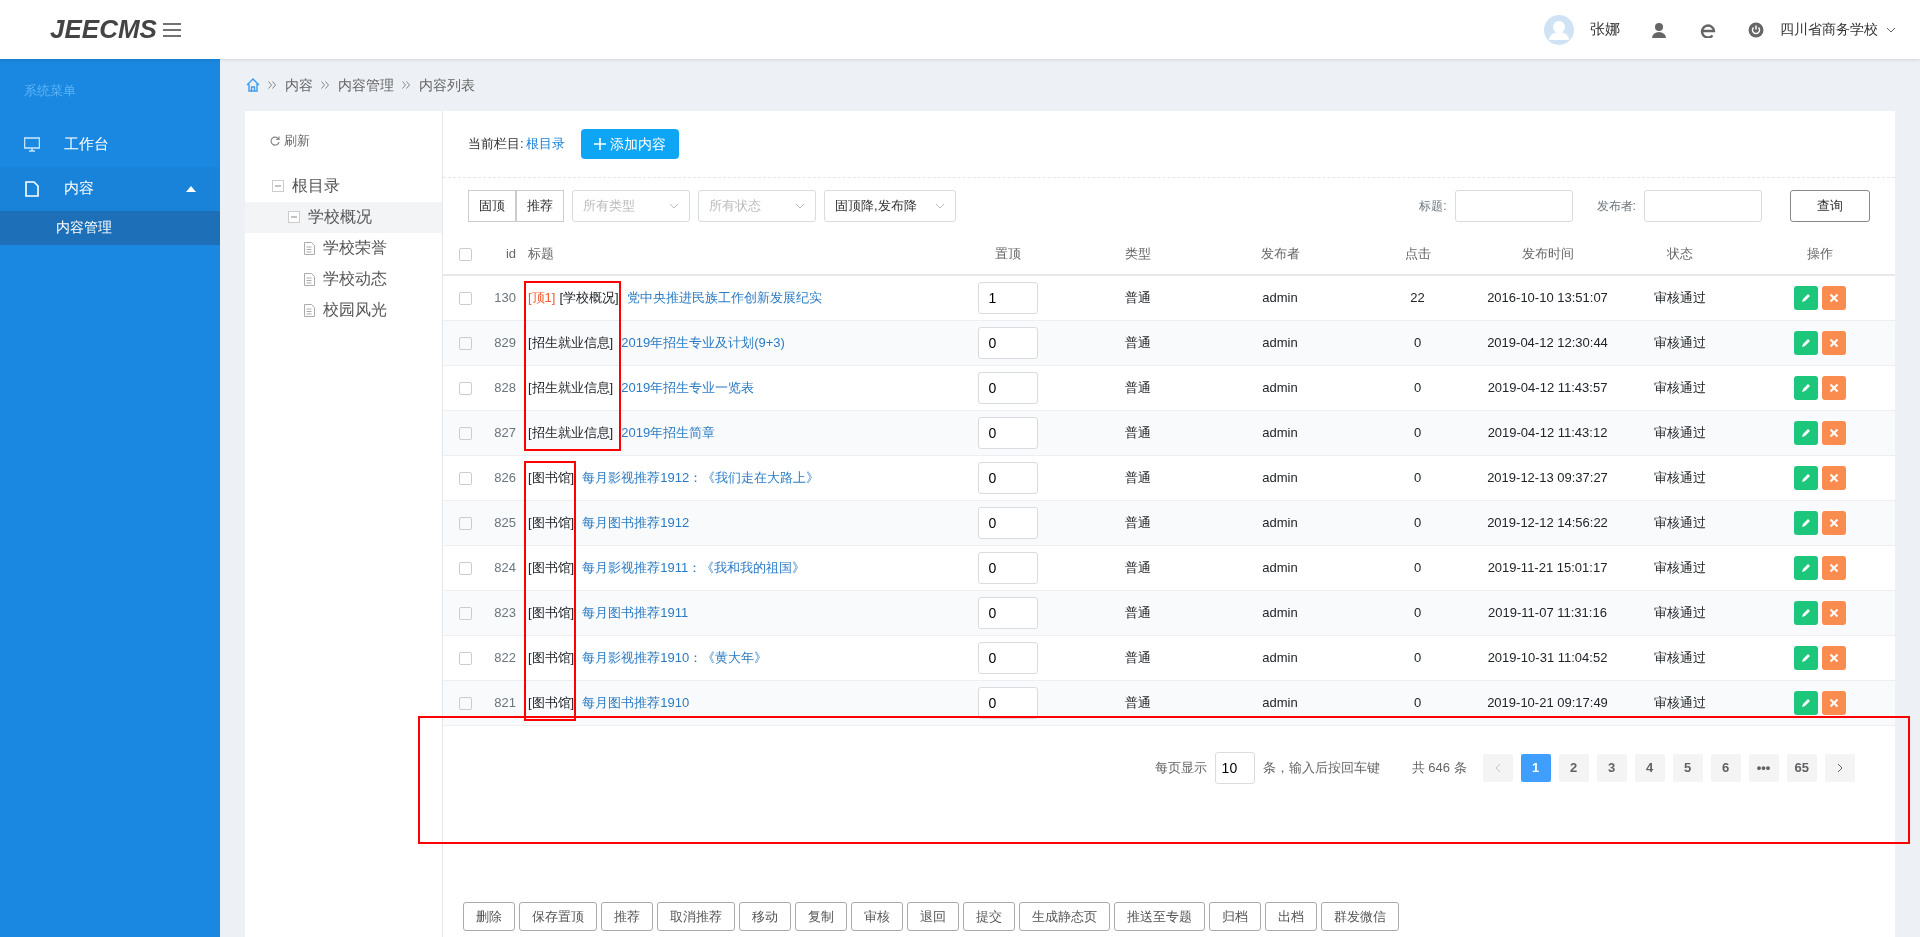 This screenshot has height=937, width=1920. What do you see at coordinates (172, 29) in the screenshot?
I see `menu-icon` at bounding box center [172, 29].